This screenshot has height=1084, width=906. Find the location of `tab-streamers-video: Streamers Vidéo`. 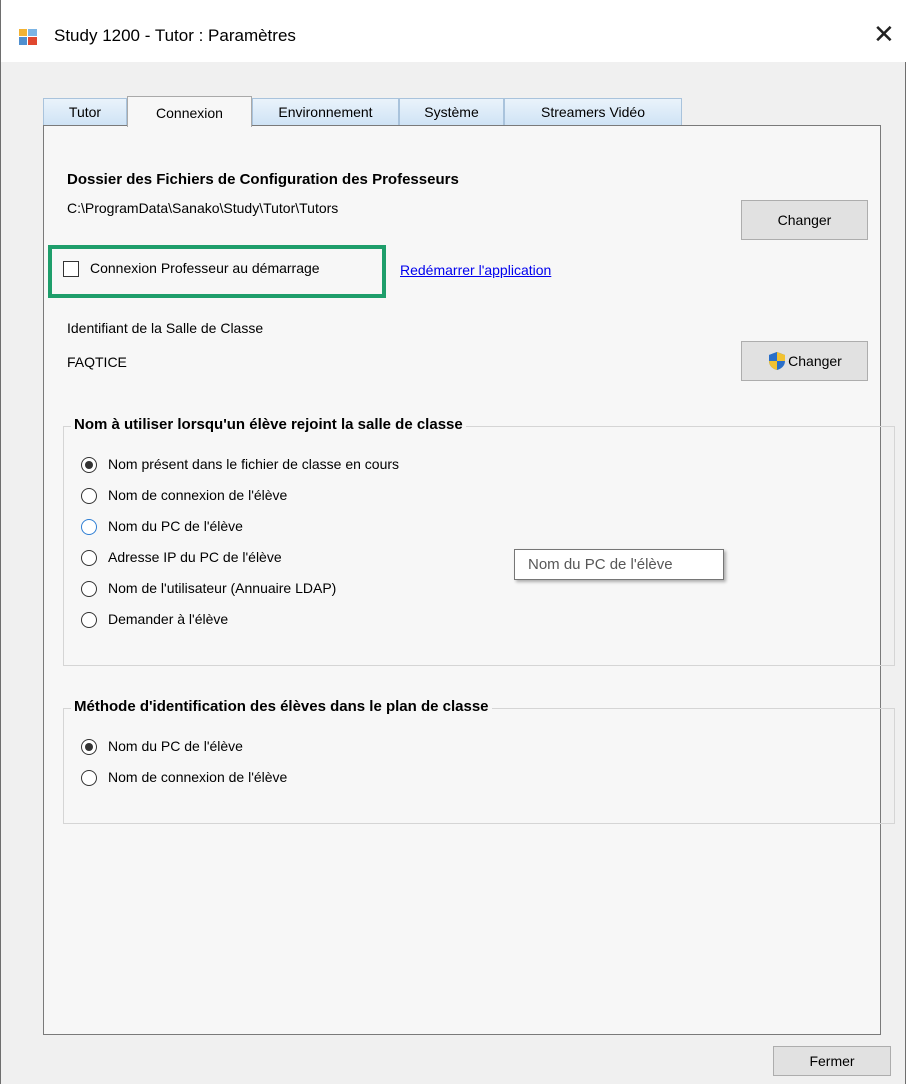

tab-streamers-video: Streamers Vidéo is located at coordinates (593, 111).